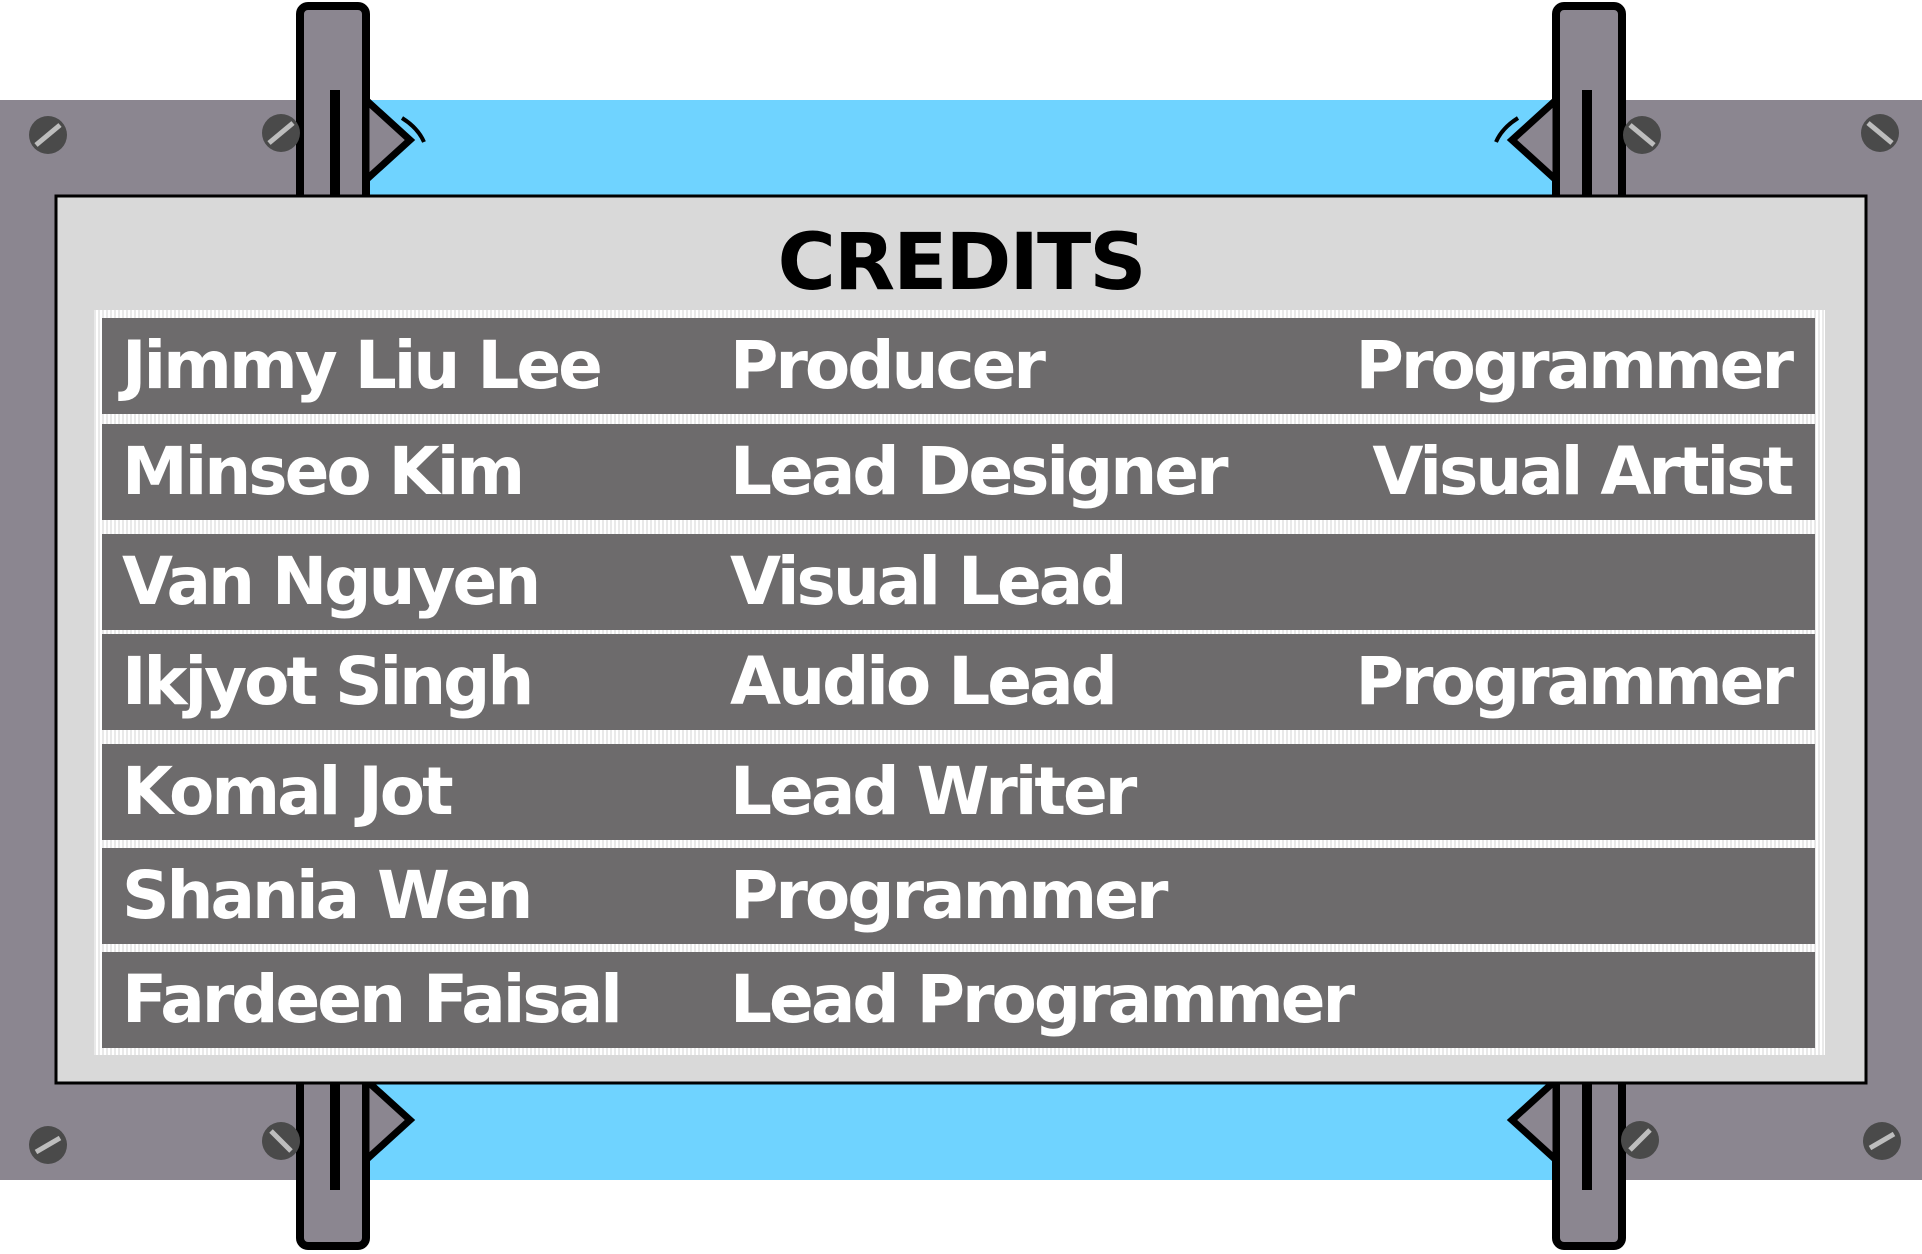 This screenshot has height=1254, width=1922. Describe the element at coordinates (888, 365) in the screenshot. I see `credit-role: Producer` at that location.